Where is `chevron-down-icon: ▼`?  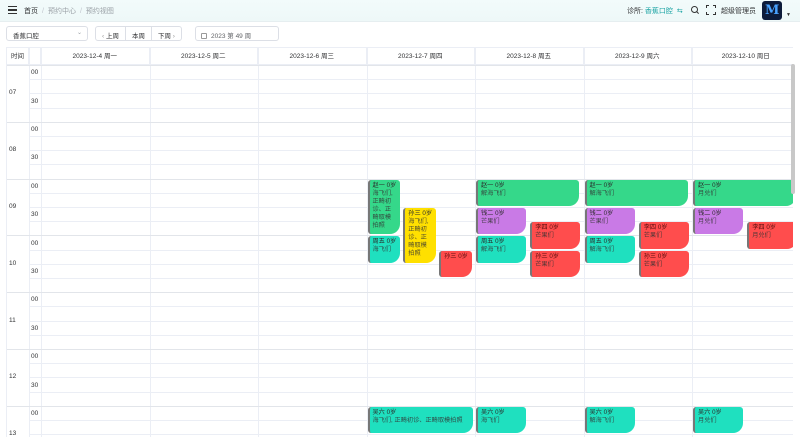
chevron-down-icon: ▼ is located at coordinates (788, 15).